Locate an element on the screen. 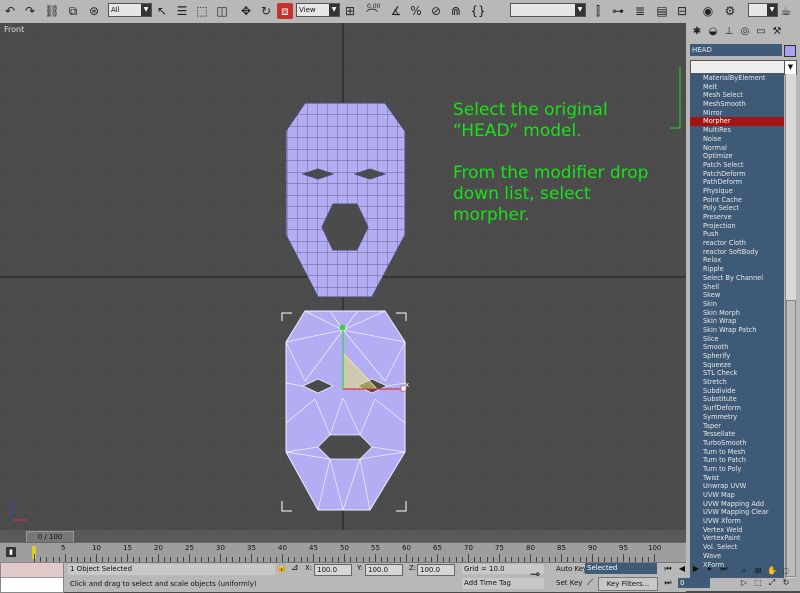 The width and height of the screenshot is (800, 593). next-frame-icon: ▸ is located at coordinates (710, 569).